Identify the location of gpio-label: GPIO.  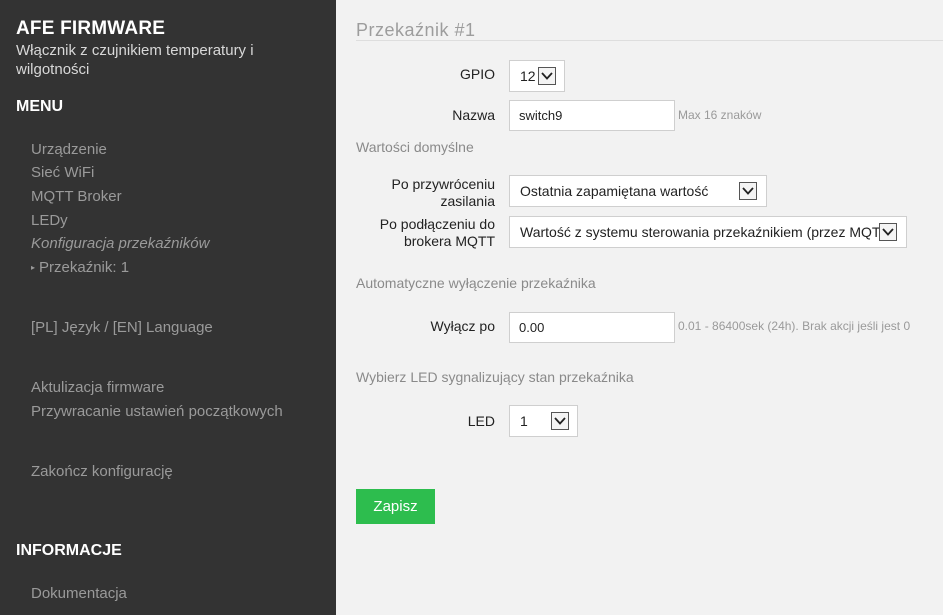
(477, 74).